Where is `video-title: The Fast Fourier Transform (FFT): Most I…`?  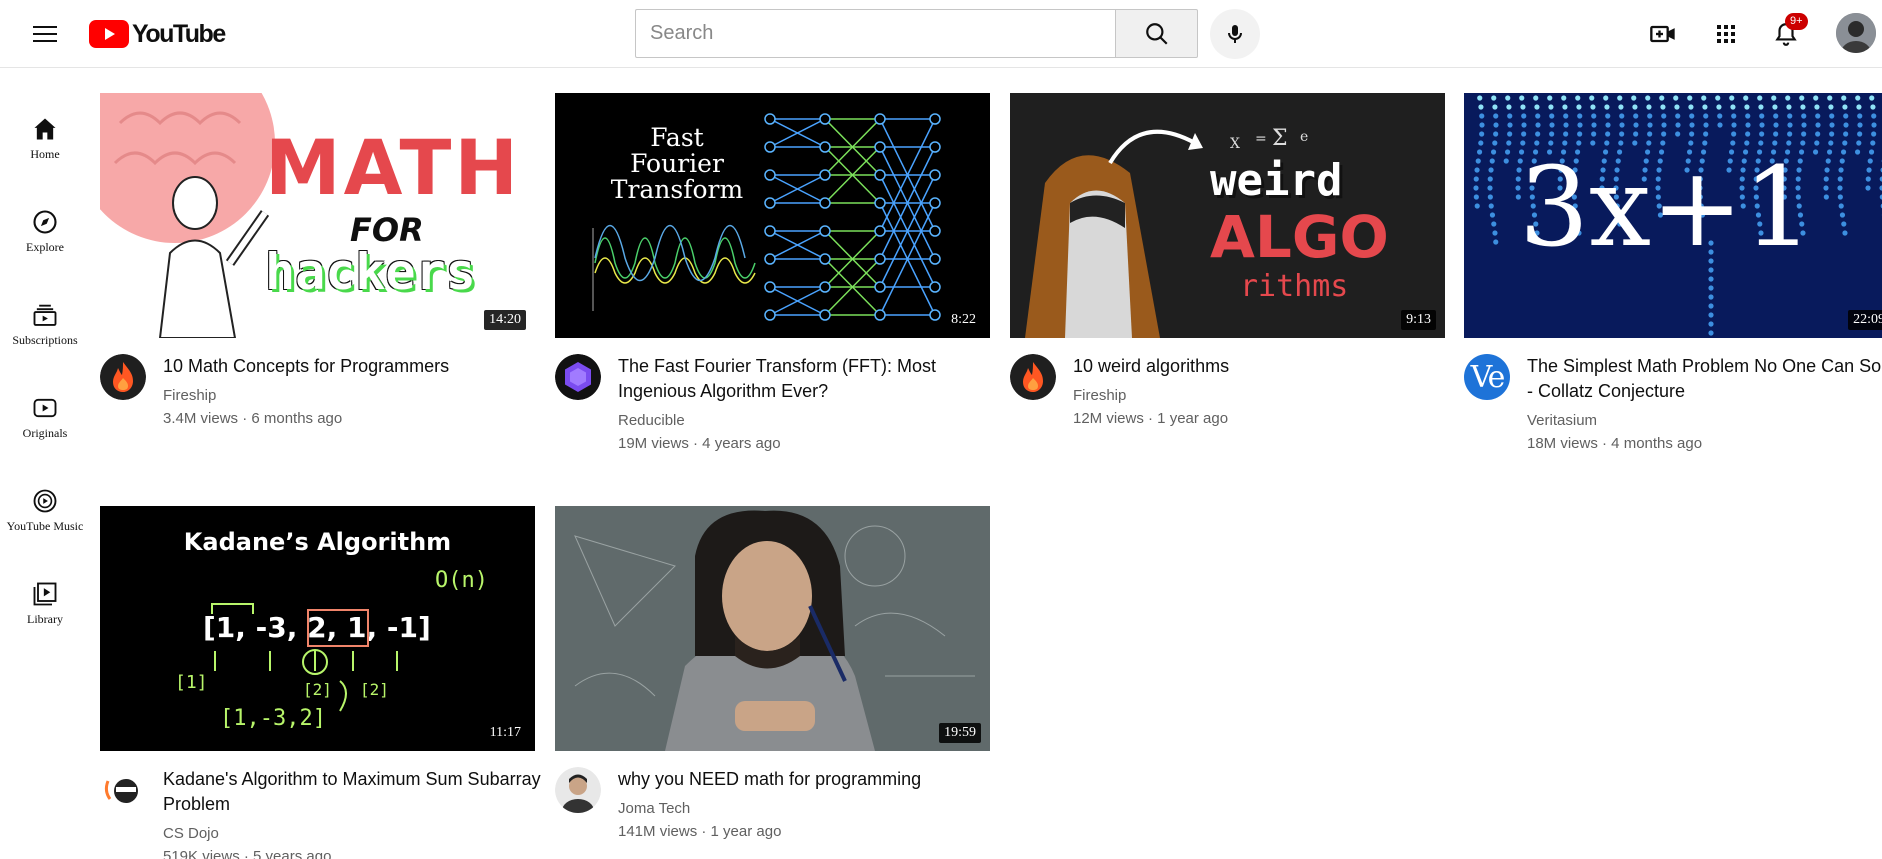
video-title: The Fast Fourier Transform (FFT): Most I… is located at coordinates (808, 379).